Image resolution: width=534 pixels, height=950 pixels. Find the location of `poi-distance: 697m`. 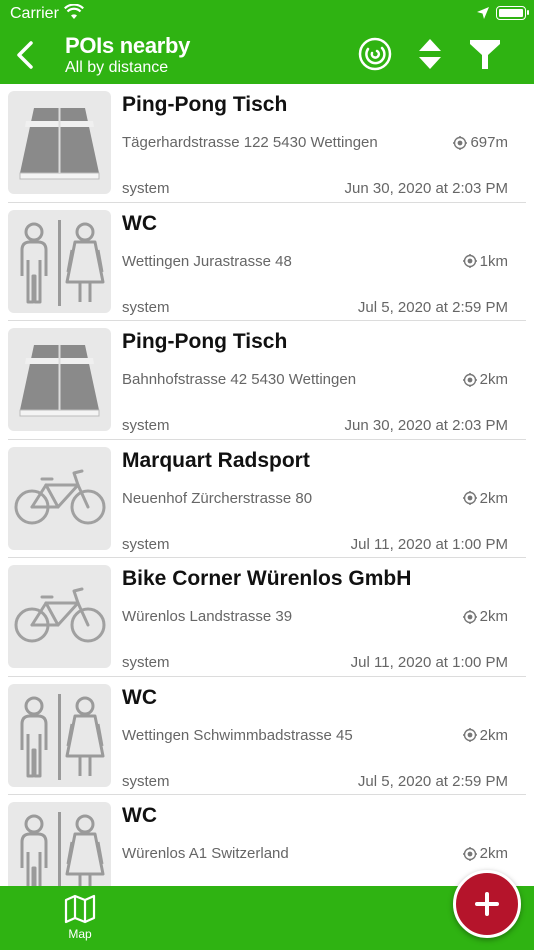

poi-distance: 697m is located at coordinates (480, 142).